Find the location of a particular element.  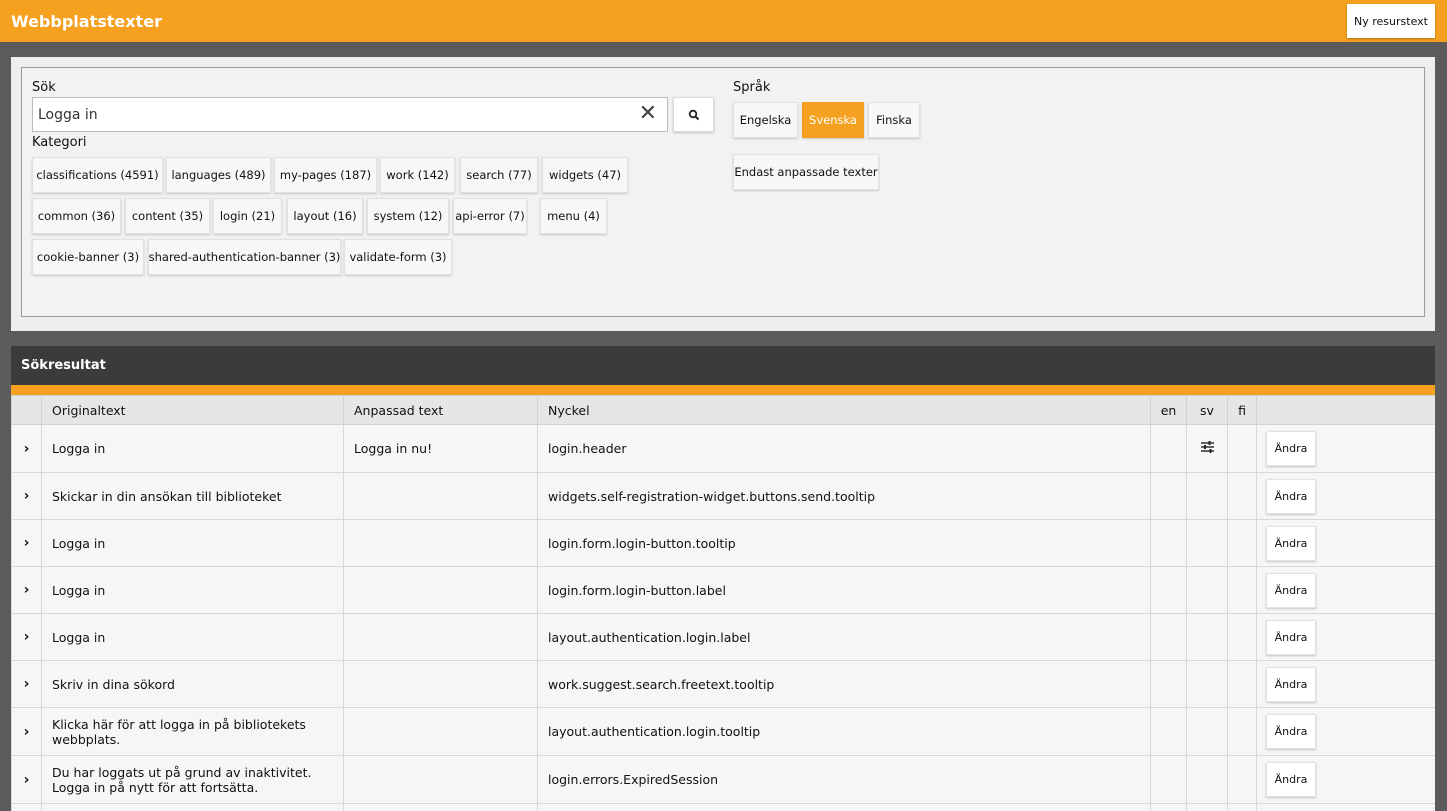

category-chip: search (77) is located at coordinates (499, 175).